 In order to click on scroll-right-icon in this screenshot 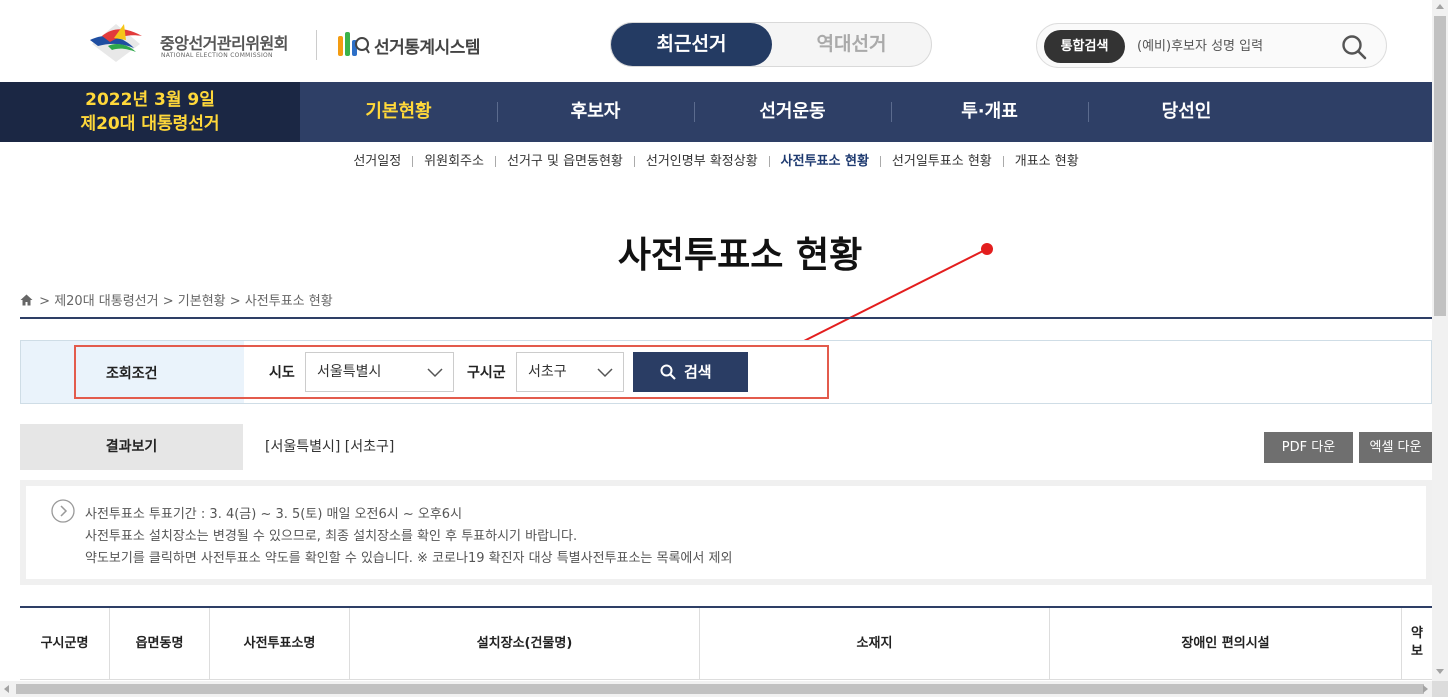, I will do `click(1425, 689)`.